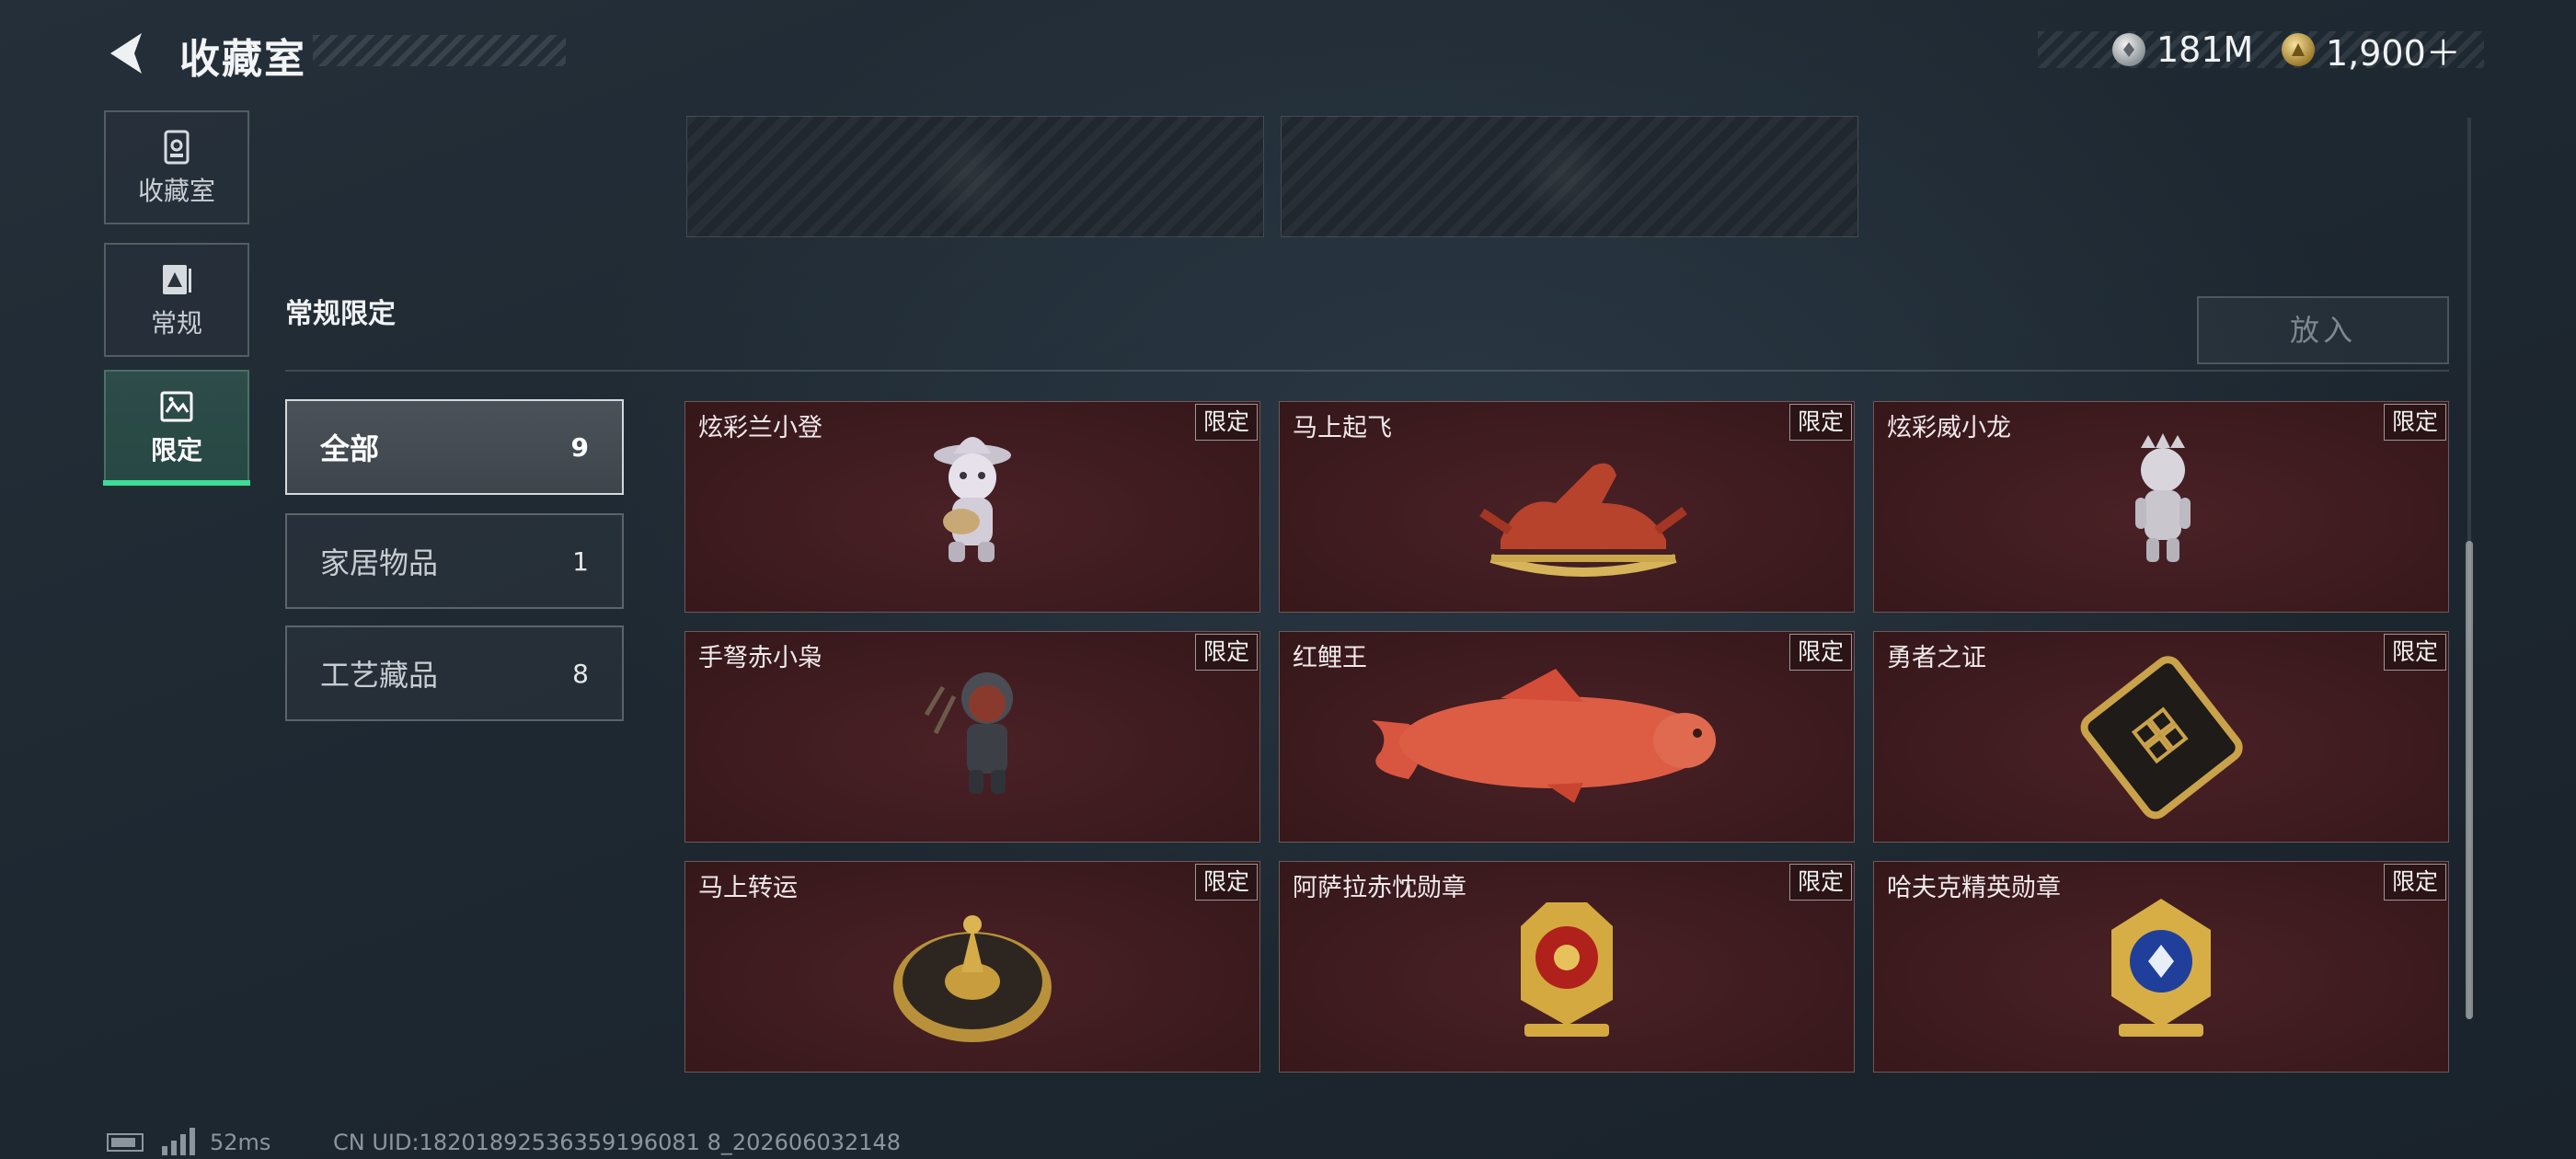 This screenshot has height=1159, width=2576. I want to click on nav-active-indicator, so click(176, 483).